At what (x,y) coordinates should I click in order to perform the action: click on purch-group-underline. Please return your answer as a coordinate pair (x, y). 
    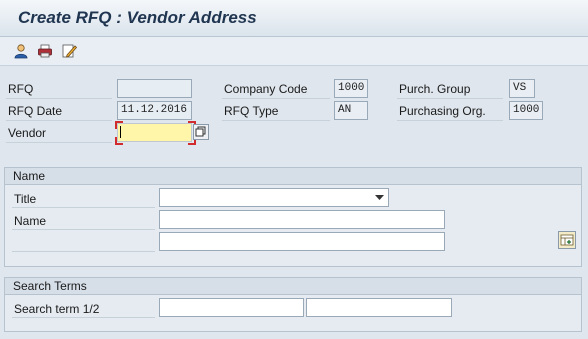
    Looking at the image, I should click on (450, 98).